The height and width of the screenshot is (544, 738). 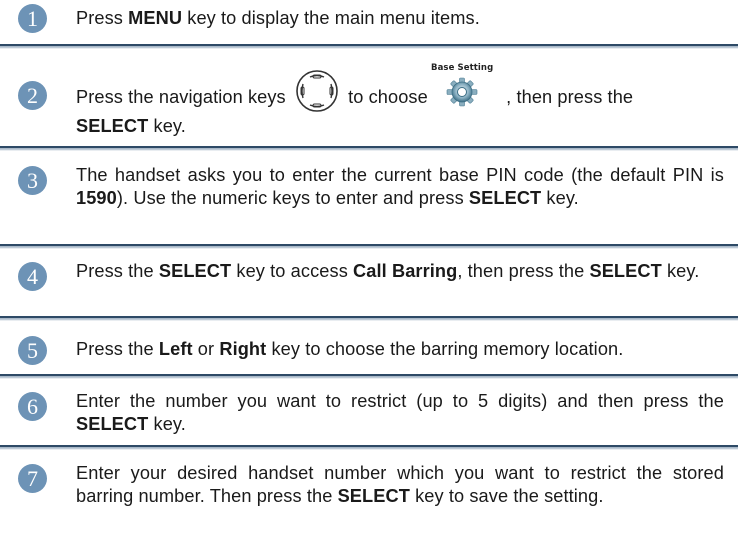 I want to click on step-number-1: 1, so click(x=32, y=18).